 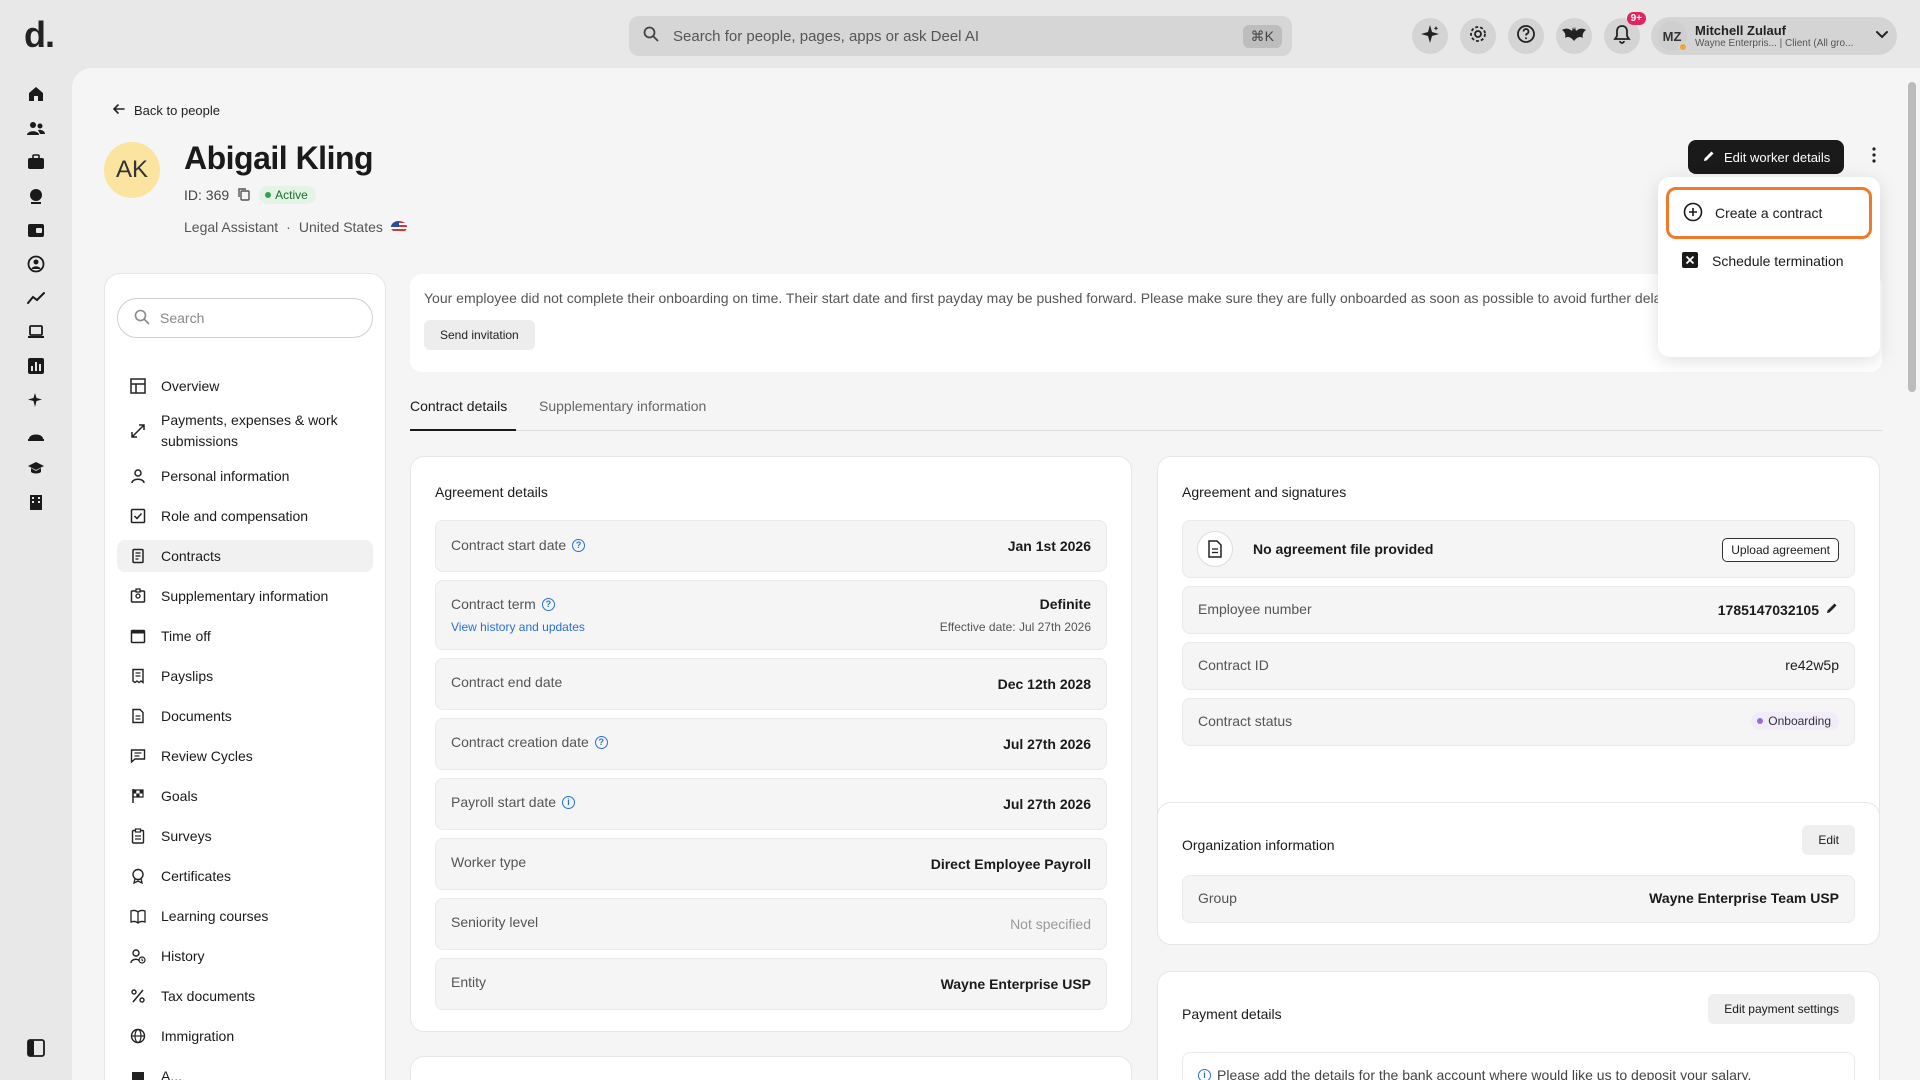 What do you see at coordinates (518, 627) in the screenshot?
I see `view-history-link: View history and updates` at bounding box center [518, 627].